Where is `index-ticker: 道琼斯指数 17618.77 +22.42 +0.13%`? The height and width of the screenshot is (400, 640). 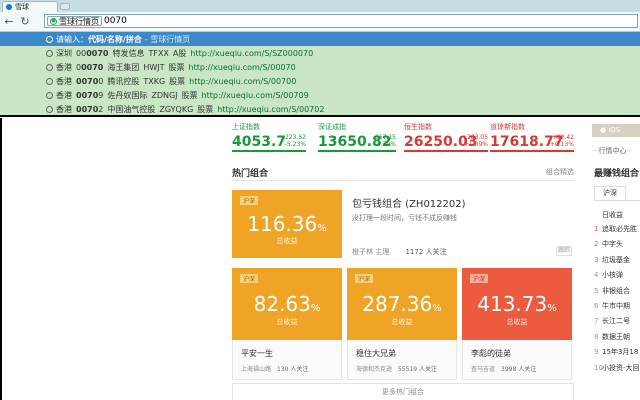 index-ticker: 道琼斯指数 17618.77 +22.42 +0.13% is located at coordinates (532, 137).